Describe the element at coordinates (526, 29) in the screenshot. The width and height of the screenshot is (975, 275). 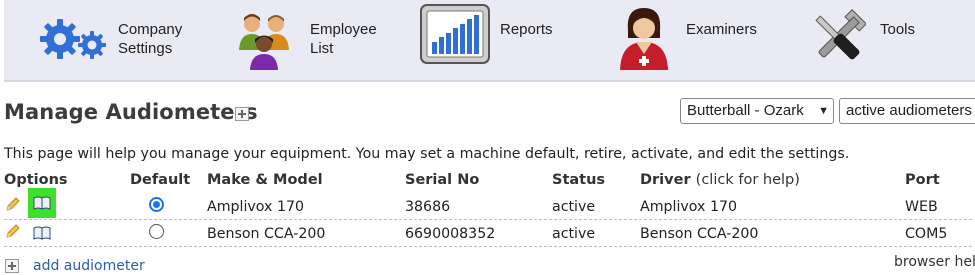
I see `nav-label-line1: Reports` at that location.